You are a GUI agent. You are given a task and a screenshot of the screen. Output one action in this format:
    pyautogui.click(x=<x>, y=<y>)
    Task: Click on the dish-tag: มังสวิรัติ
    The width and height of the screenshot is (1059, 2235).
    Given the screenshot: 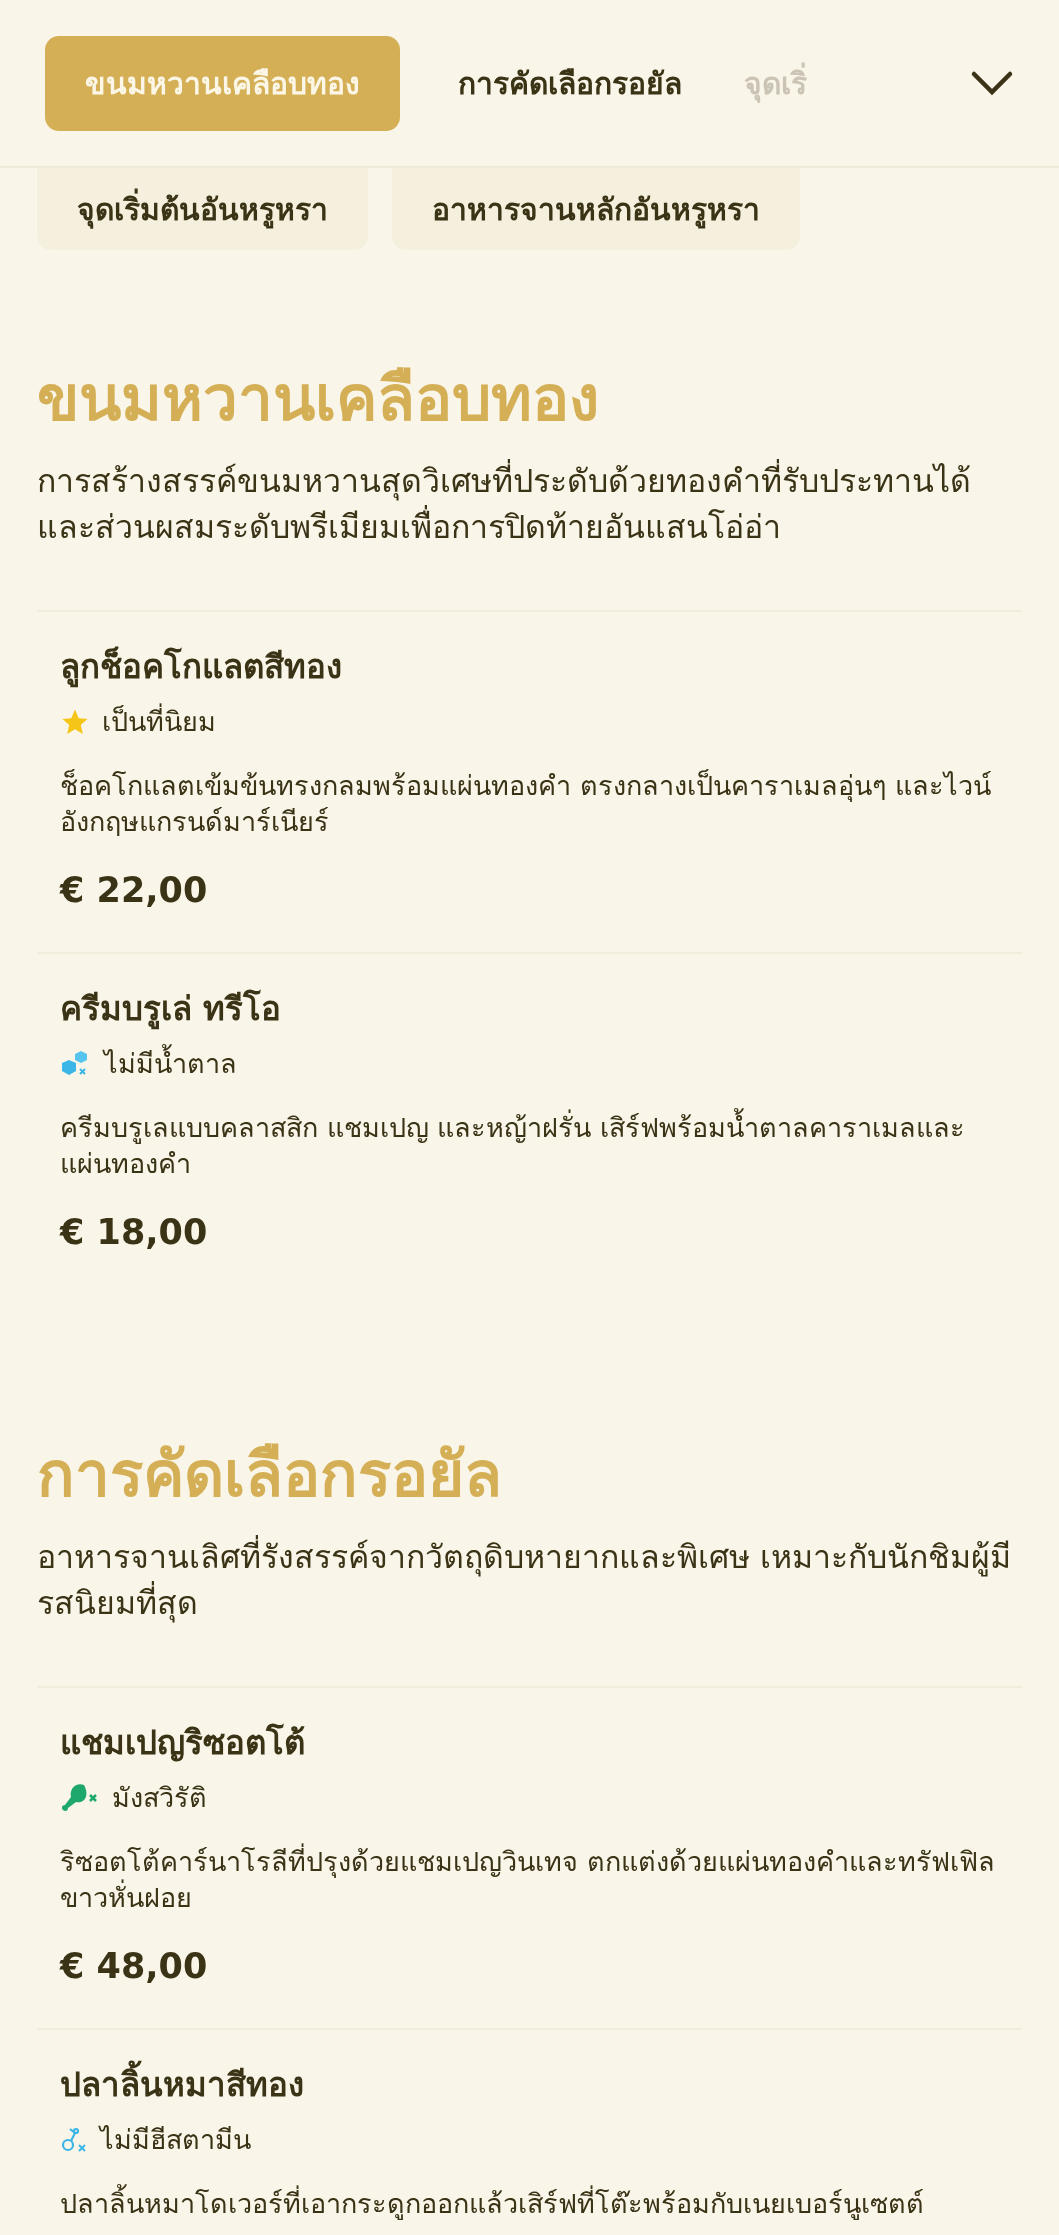 What is the action you would take?
    pyautogui.click(x=159, y=1798)
    